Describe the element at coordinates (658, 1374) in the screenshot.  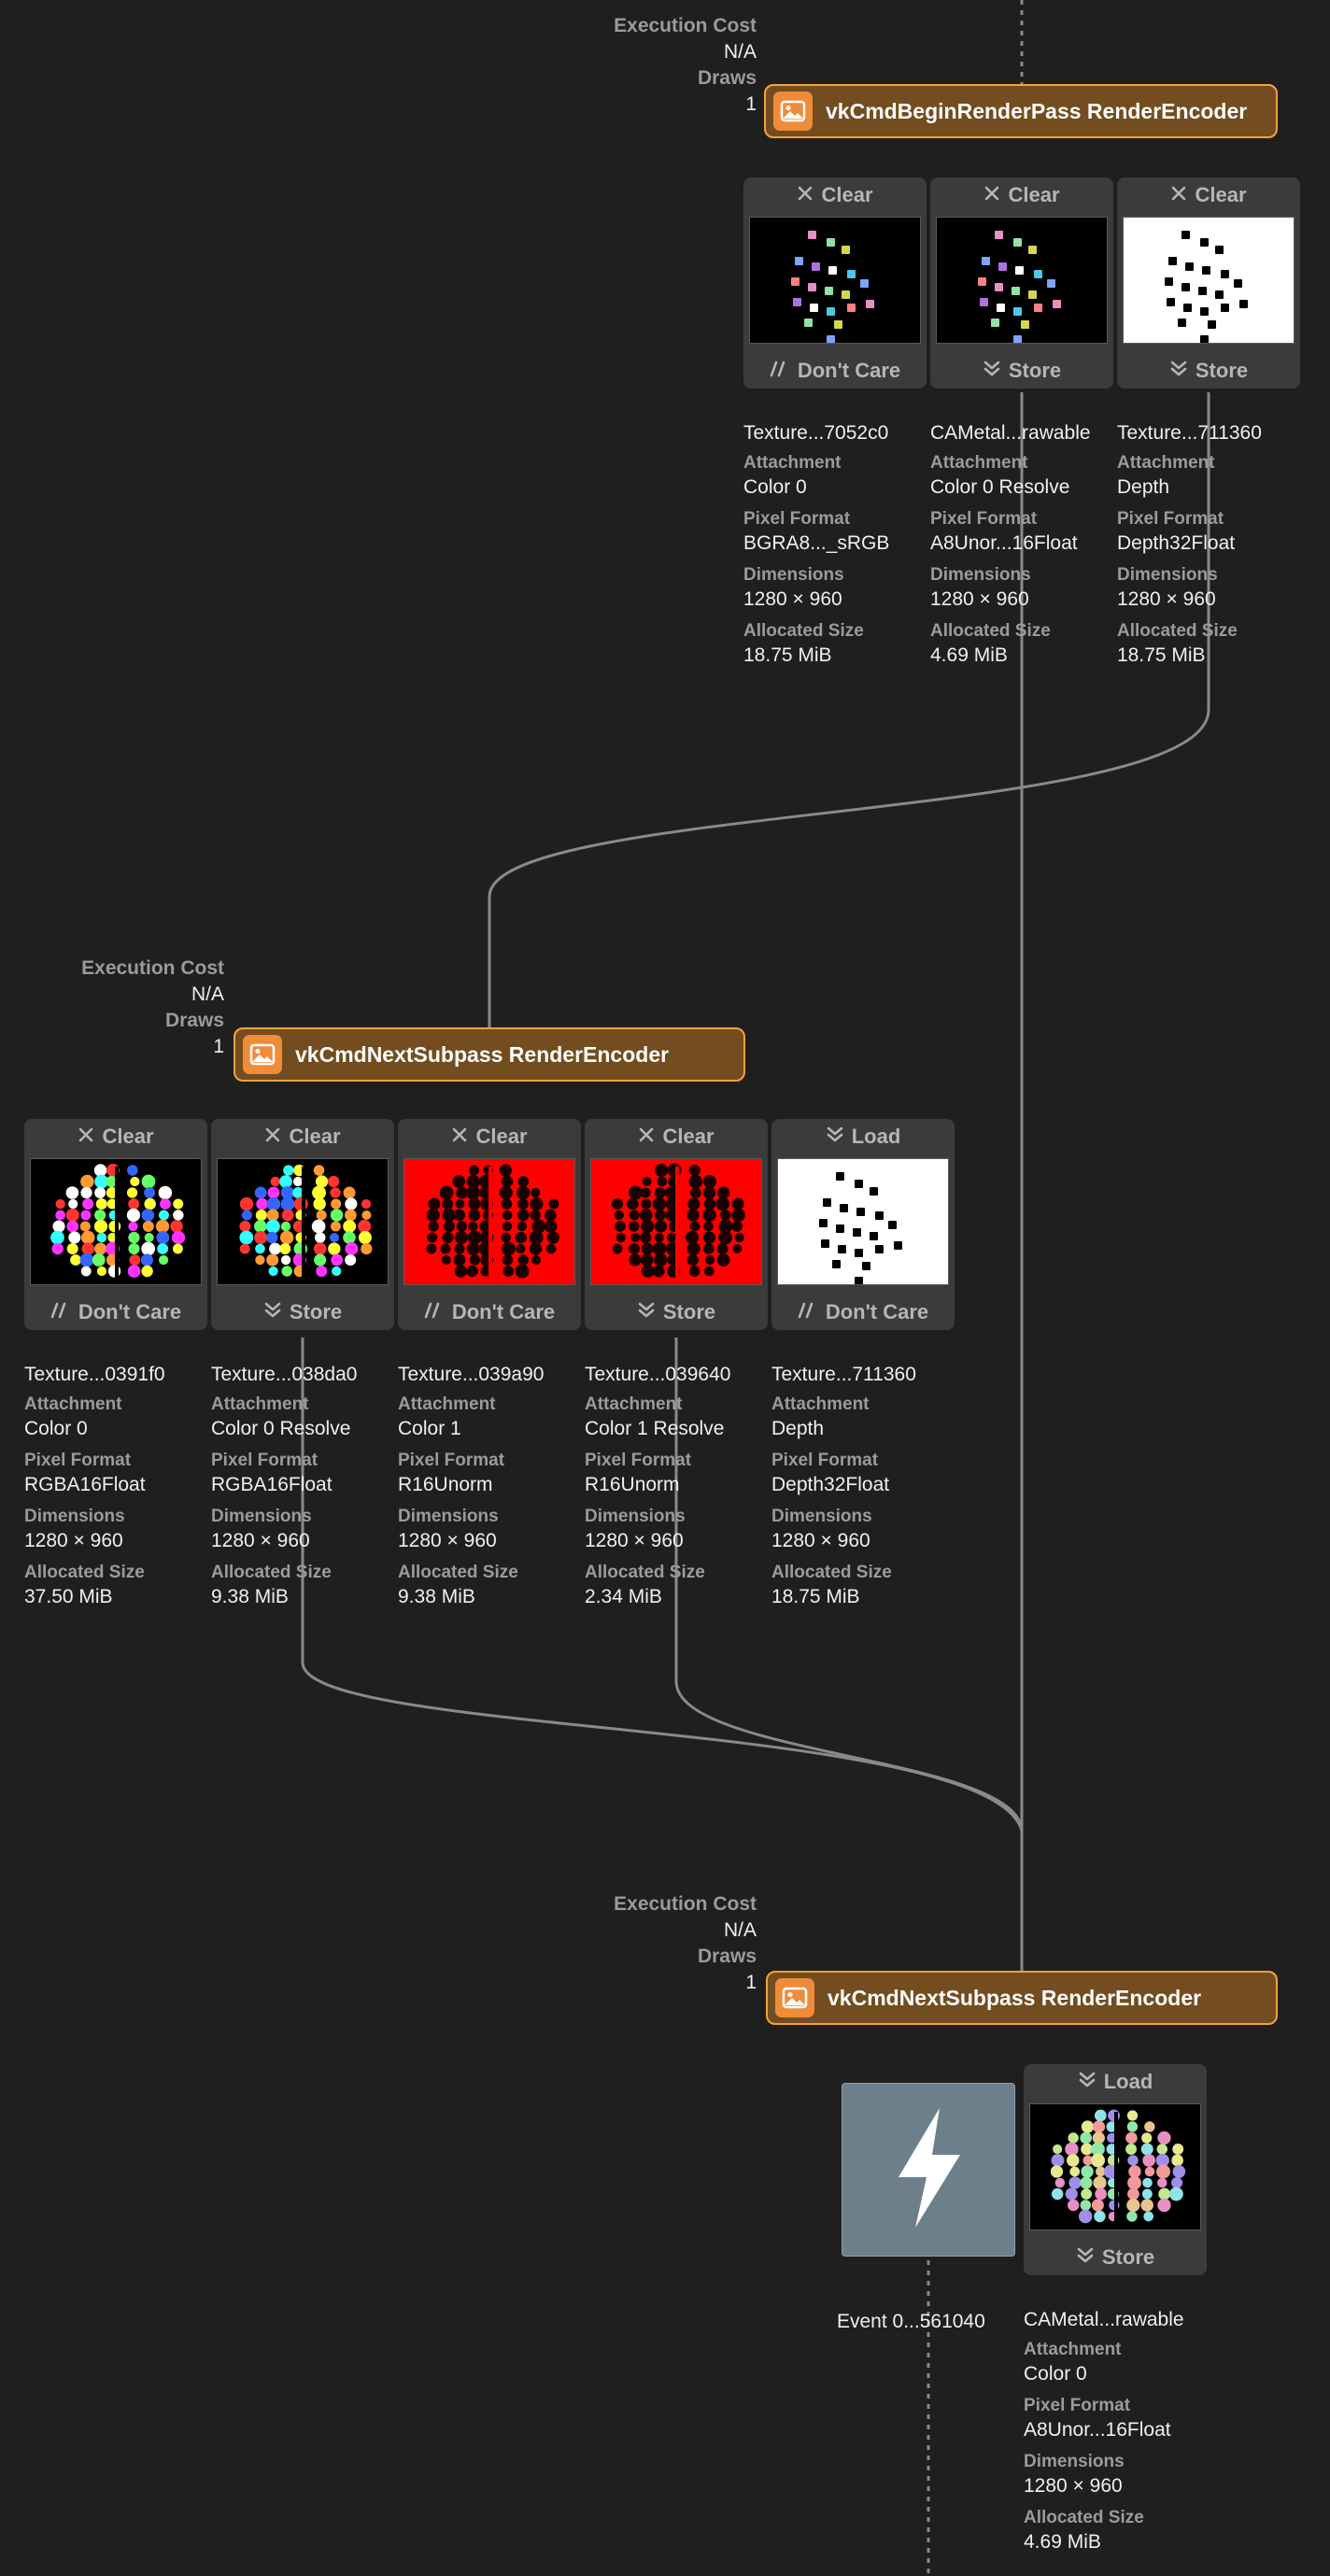
I see `texture-name: Texture...039640` at that location.